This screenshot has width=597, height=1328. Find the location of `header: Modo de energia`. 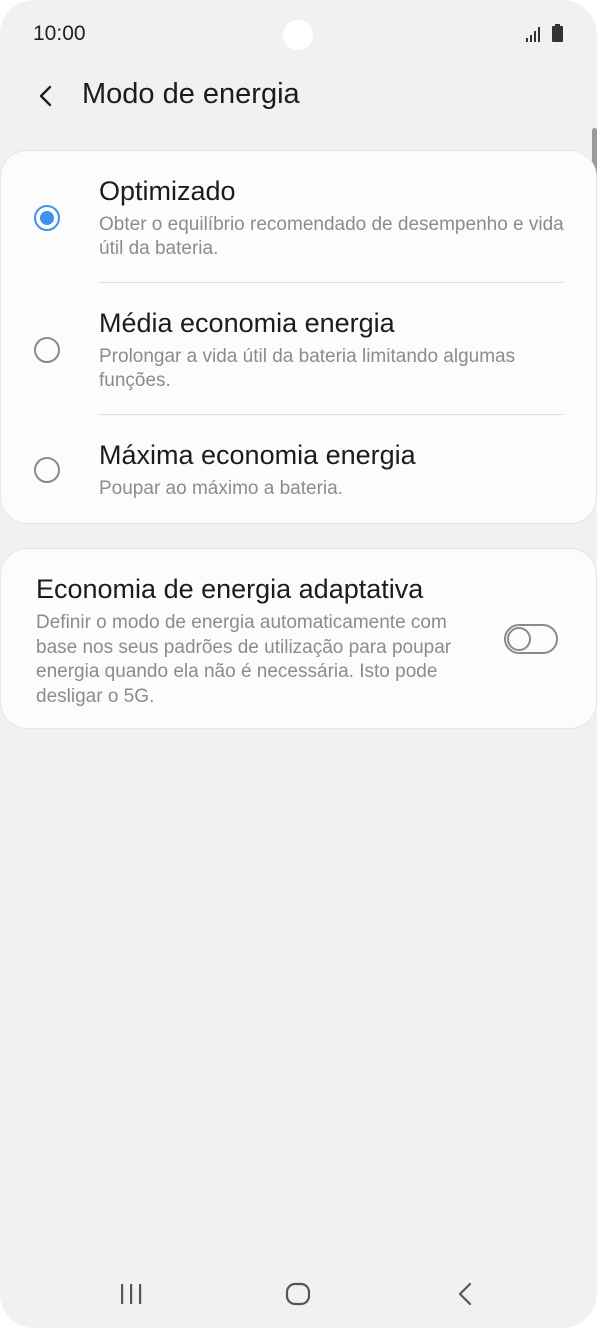

header: Modo de energia is located at coordinates (298, 96).